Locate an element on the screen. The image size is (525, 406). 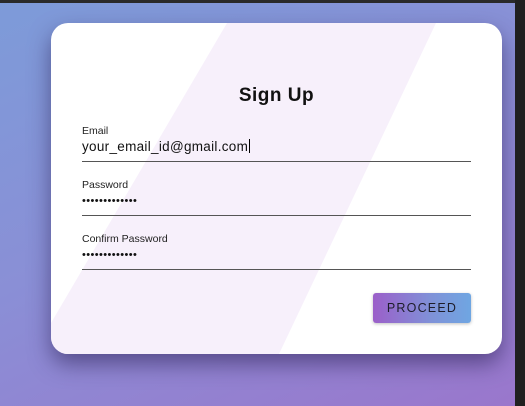
email-value: your_email_id@gmail.com is located at coordinates (165, 146).